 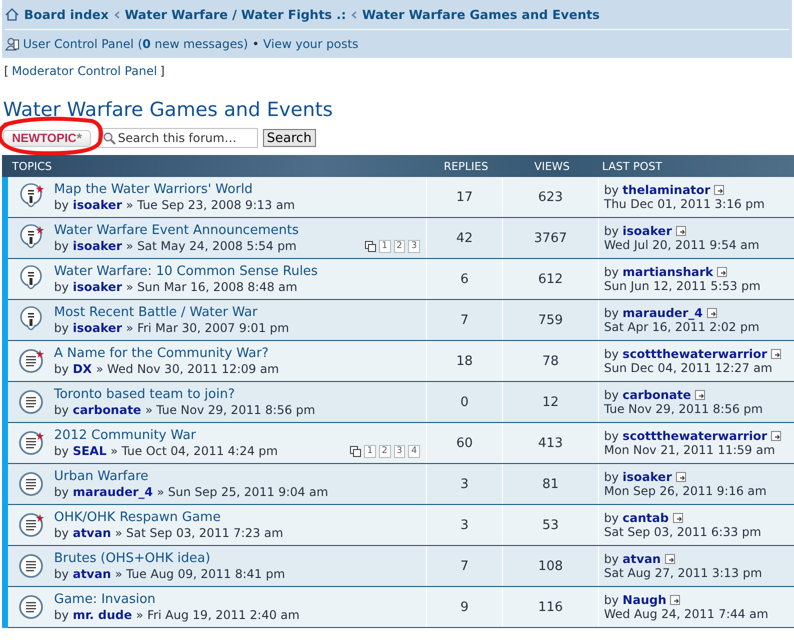 What do you see at coordinates (162, 71) in the screenshot?
I see `bracket: ]` at bounding box center [162, 71].